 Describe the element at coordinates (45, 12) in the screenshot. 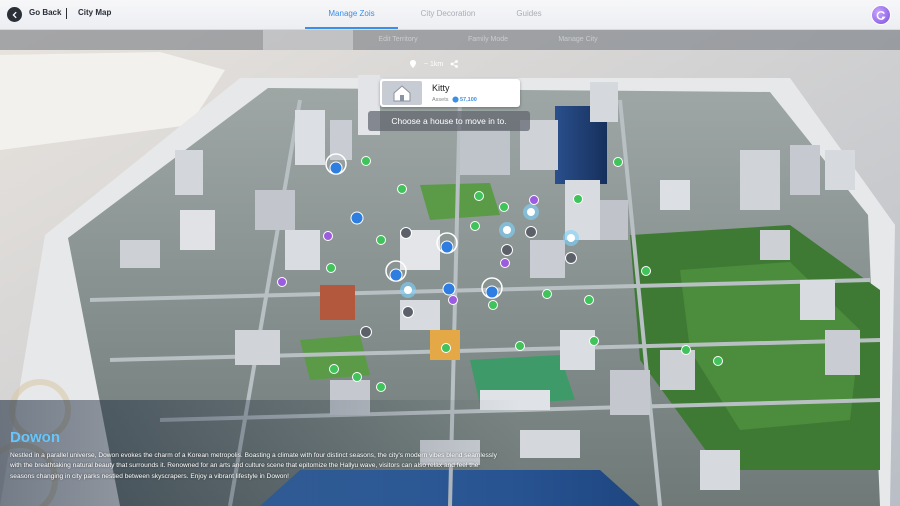

I see `back-label: Go Back` at that location.